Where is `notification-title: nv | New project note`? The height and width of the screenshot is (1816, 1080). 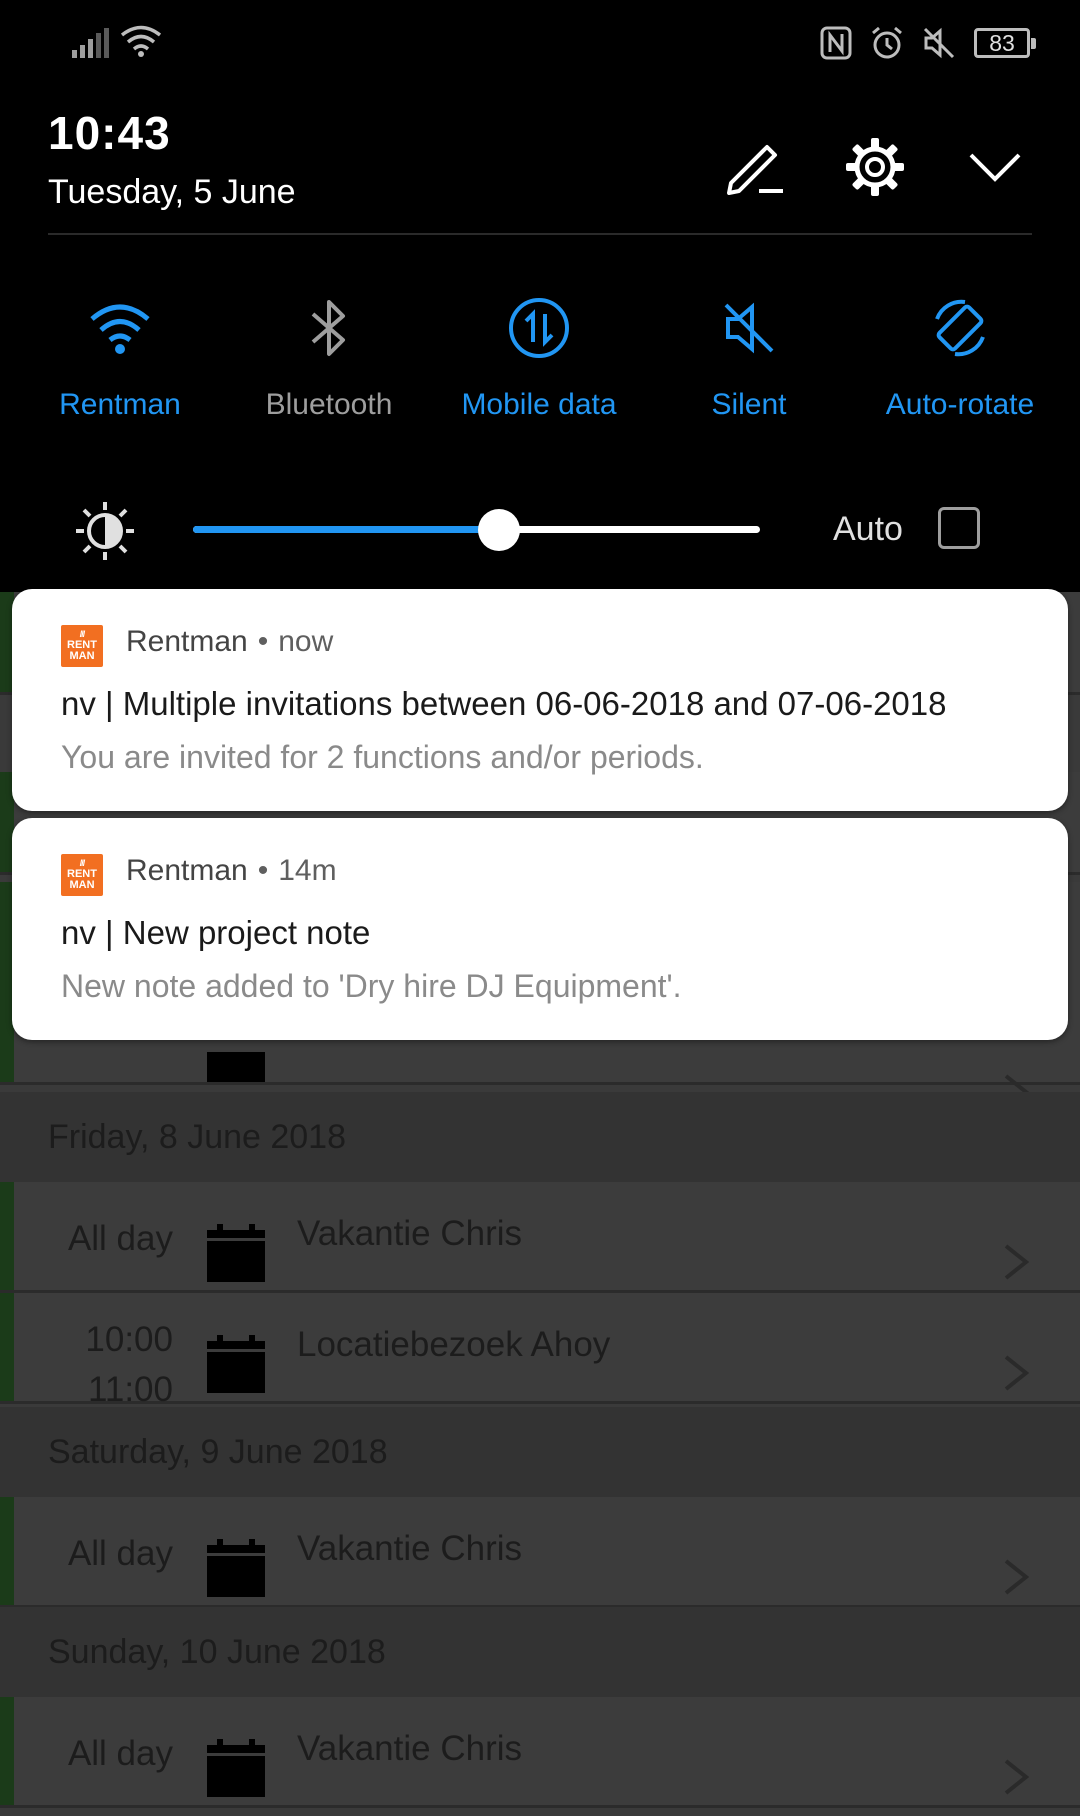
notification-title: nv | New project note is located at coordinates (216, 932).